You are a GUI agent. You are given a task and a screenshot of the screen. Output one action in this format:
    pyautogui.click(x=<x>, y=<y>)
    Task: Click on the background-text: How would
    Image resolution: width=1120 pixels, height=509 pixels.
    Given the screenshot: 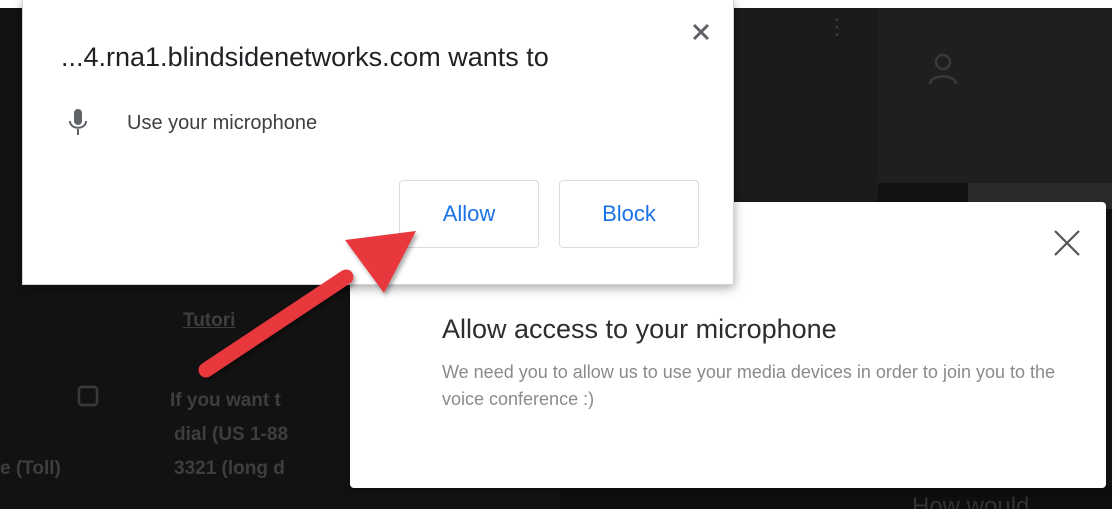 What is the action you would take?
    pyautogui.click(x=971, y=501)
    